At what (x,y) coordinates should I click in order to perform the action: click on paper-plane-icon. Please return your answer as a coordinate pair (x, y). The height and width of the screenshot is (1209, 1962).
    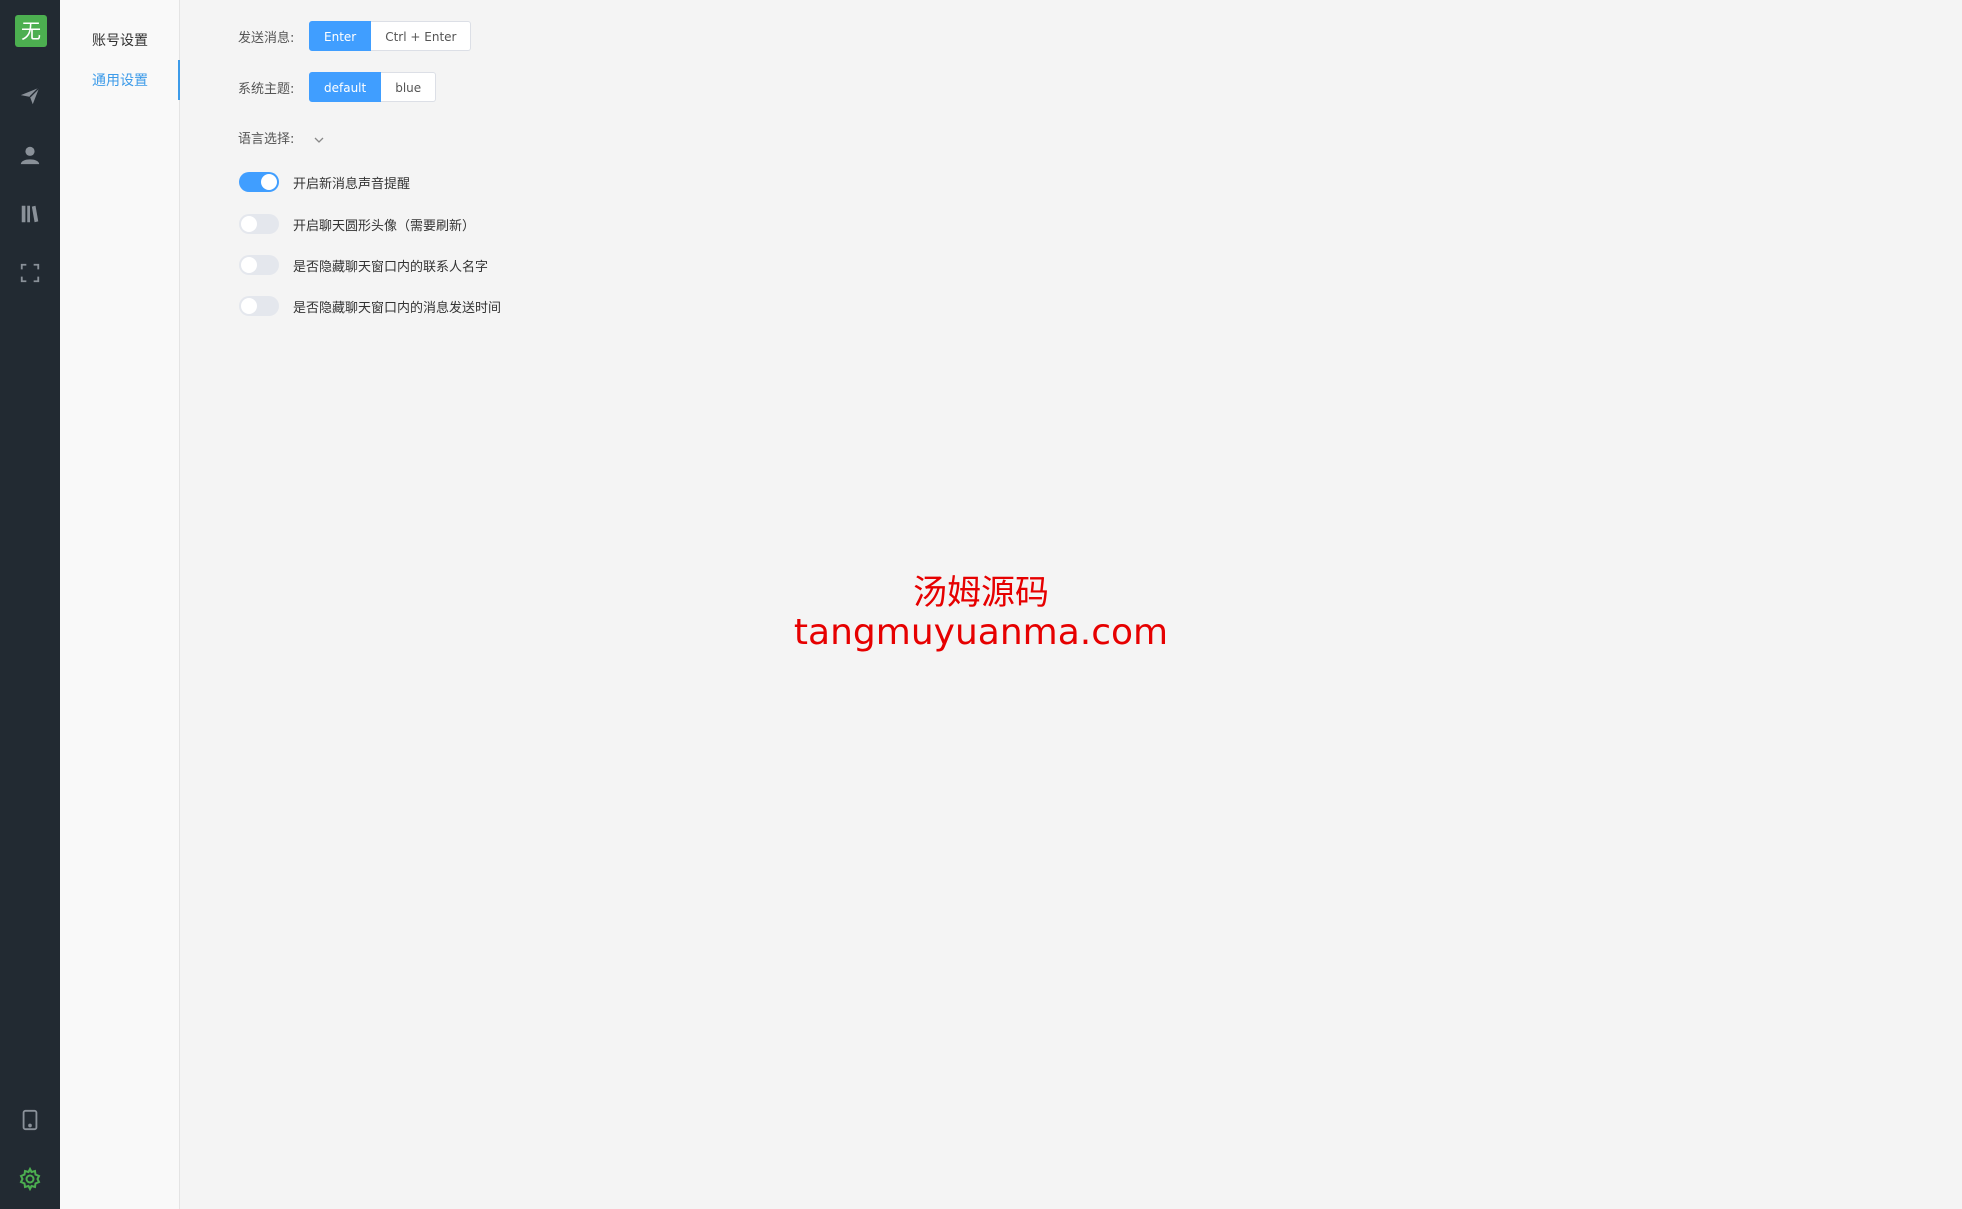
    Looking at the image, I should click on (30, 96).